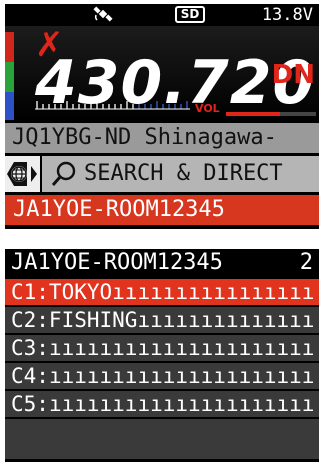 This screenshot has height=468, width=326. I want to click on list-item-empty, so click(162, 439).